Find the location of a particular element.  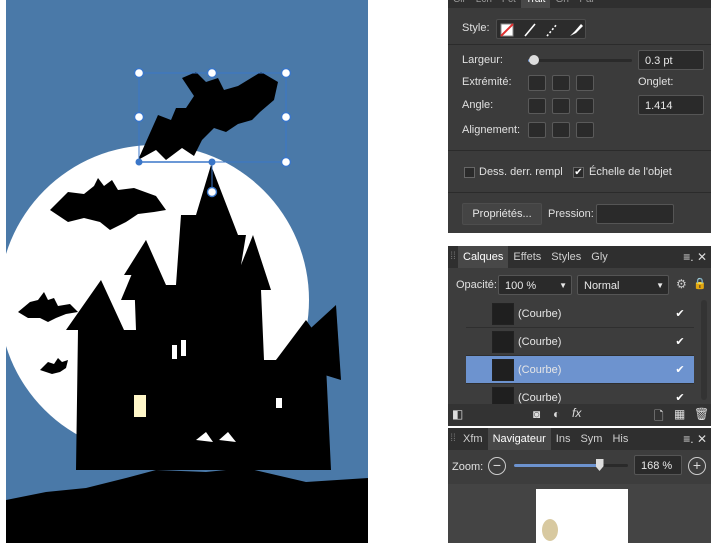

tab-pal: Pal is located at coordinates (586, 4).